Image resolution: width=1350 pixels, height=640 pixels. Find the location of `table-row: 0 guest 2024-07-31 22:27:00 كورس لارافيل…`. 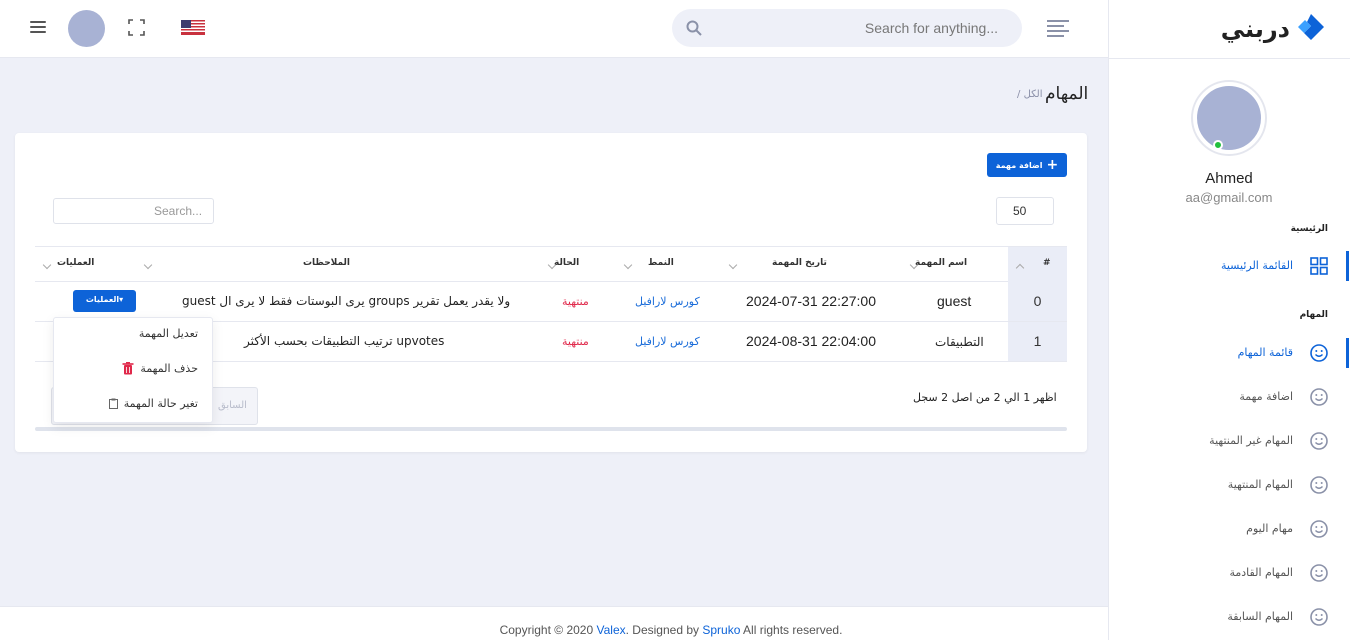

table-row: 0 guest 2024-07-31 22:27:00 كورس لارافيل… is located at coordinates (551, 302).